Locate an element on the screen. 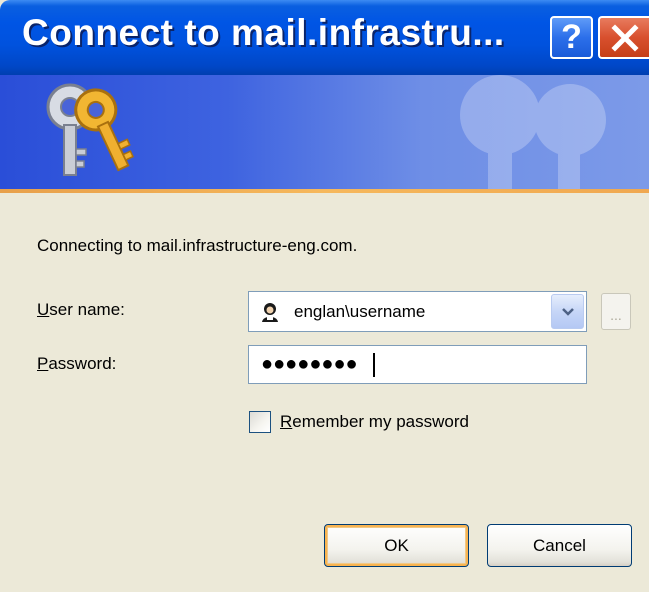 Image resolution: width=649 pixels, height=592 pixels. username-combobox: englan\username is located at coordinates (417, 311).